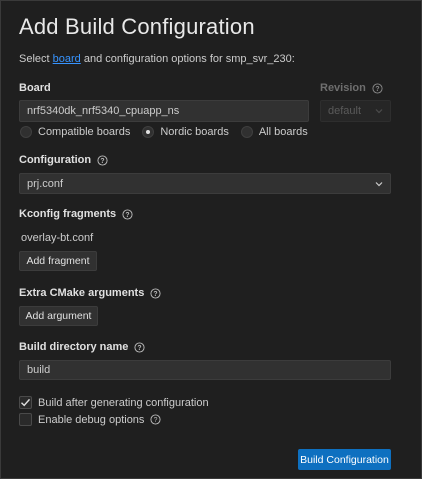 The image size is (422, 479). I want to click on kconfig-help-icon: ?, so click(127, 214).